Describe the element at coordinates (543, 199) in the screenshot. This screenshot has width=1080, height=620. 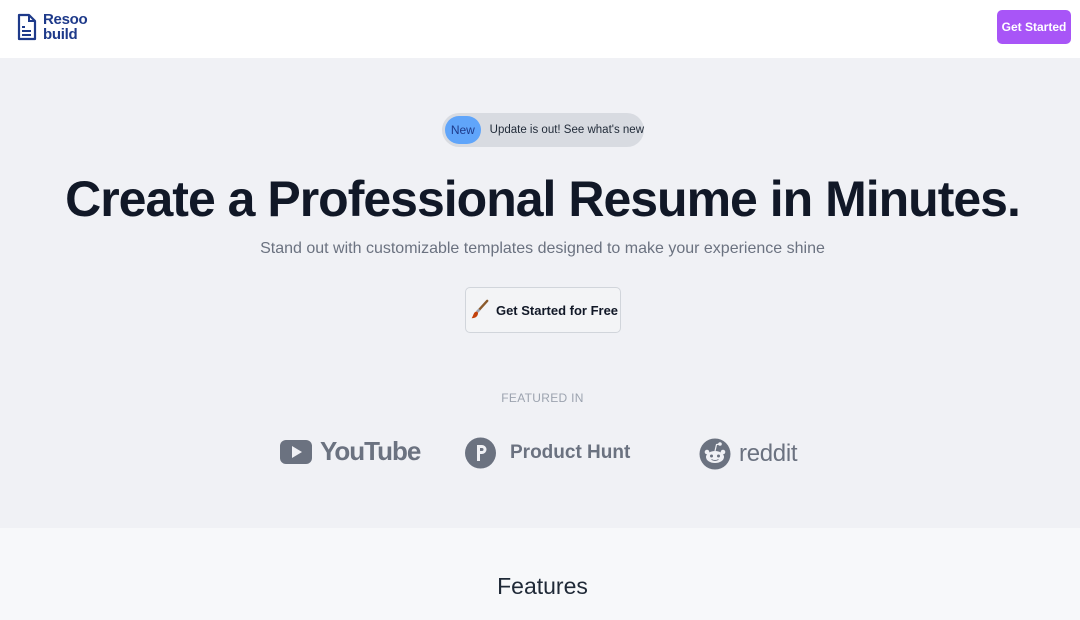
I see `hero-headline: Create a Professional Resume in Minutes.` at that location.